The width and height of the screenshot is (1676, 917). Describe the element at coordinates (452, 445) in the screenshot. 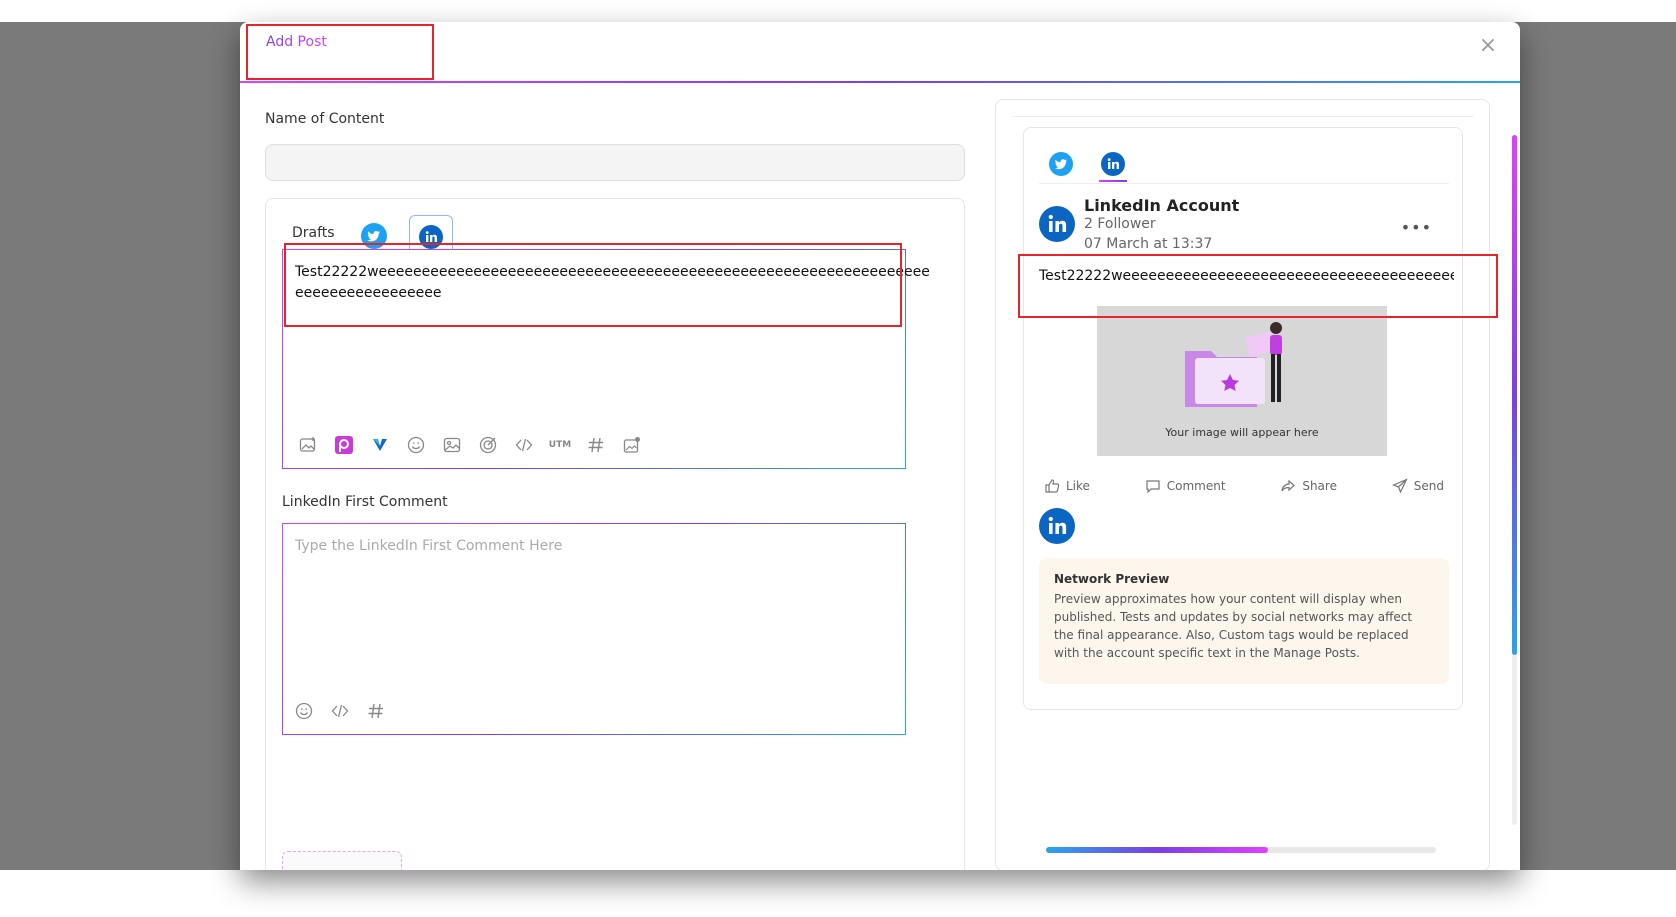

I see `gallery-icon` at that location.